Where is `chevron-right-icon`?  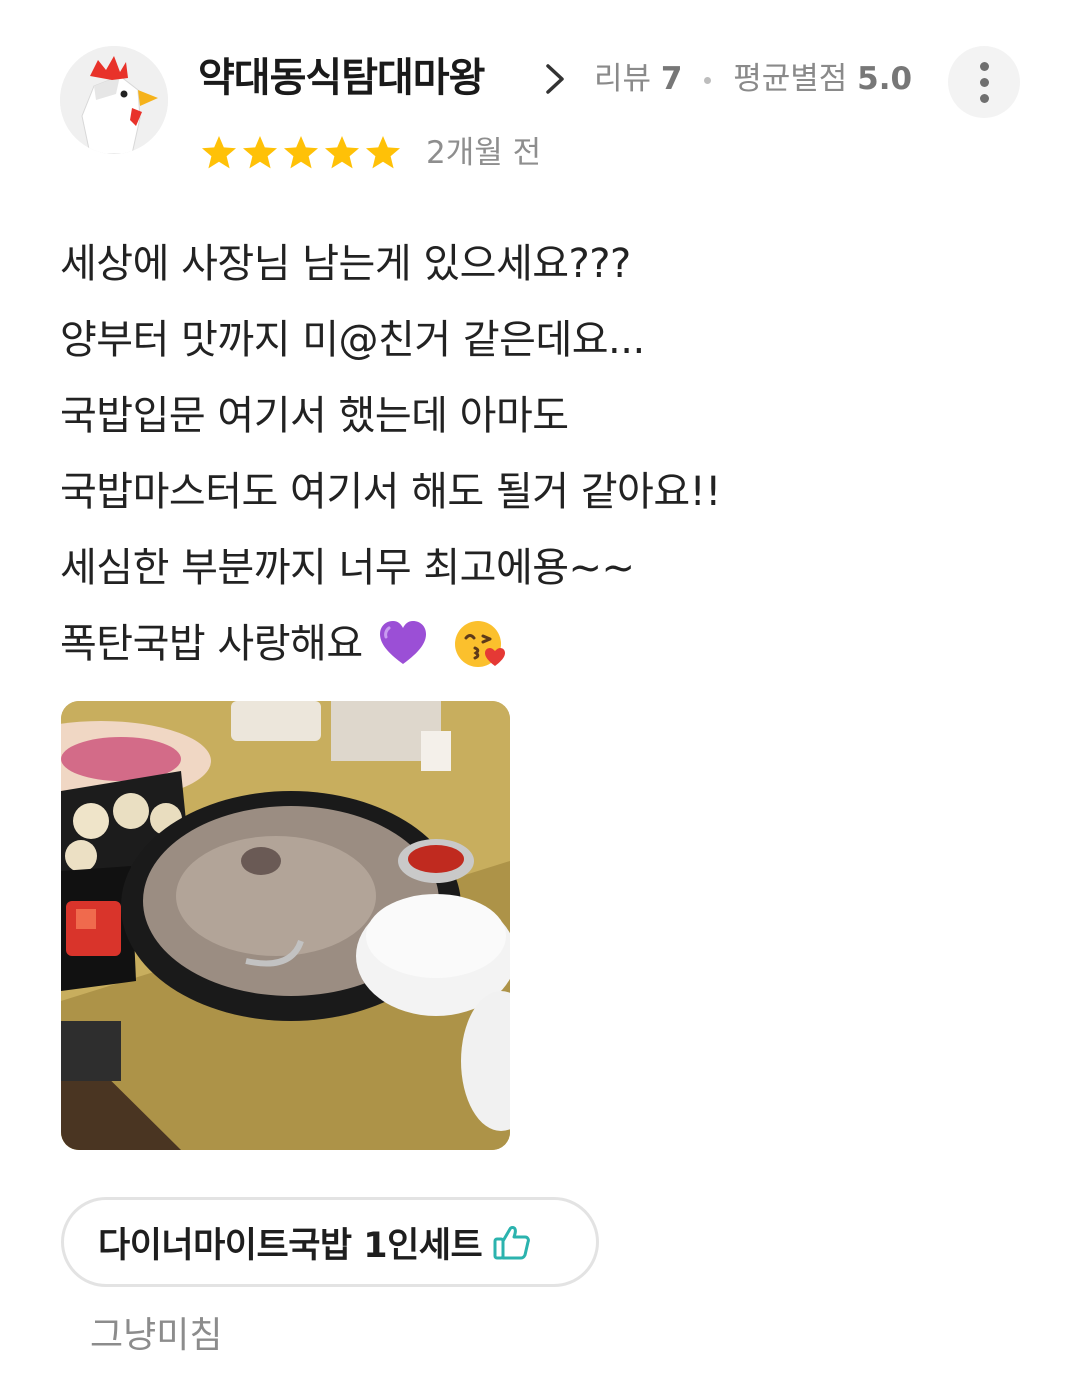
chevron-right-icon is located at coordinates (555, 79).